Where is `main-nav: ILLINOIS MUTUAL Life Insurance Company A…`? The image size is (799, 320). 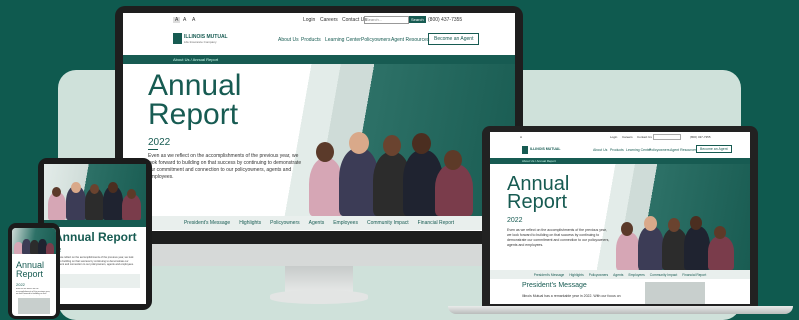
main-nav: ILLINOIS MUTUAL Life Insurance Company A… is located at coordinates (319, 41).